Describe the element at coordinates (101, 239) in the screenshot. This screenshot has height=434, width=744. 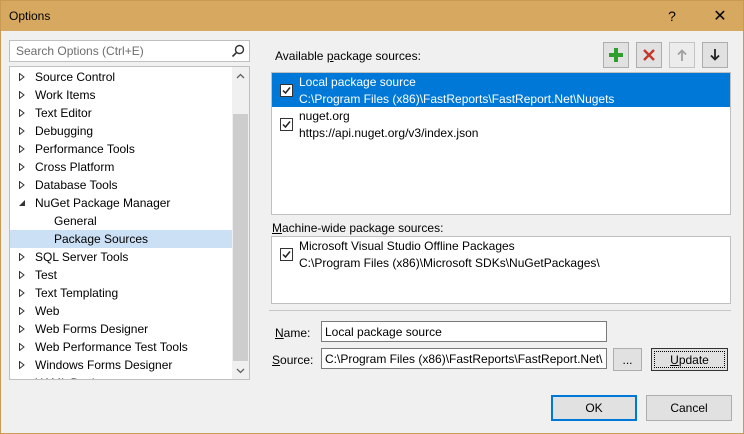
I see `tree-item-label: Package Sources` at that location.